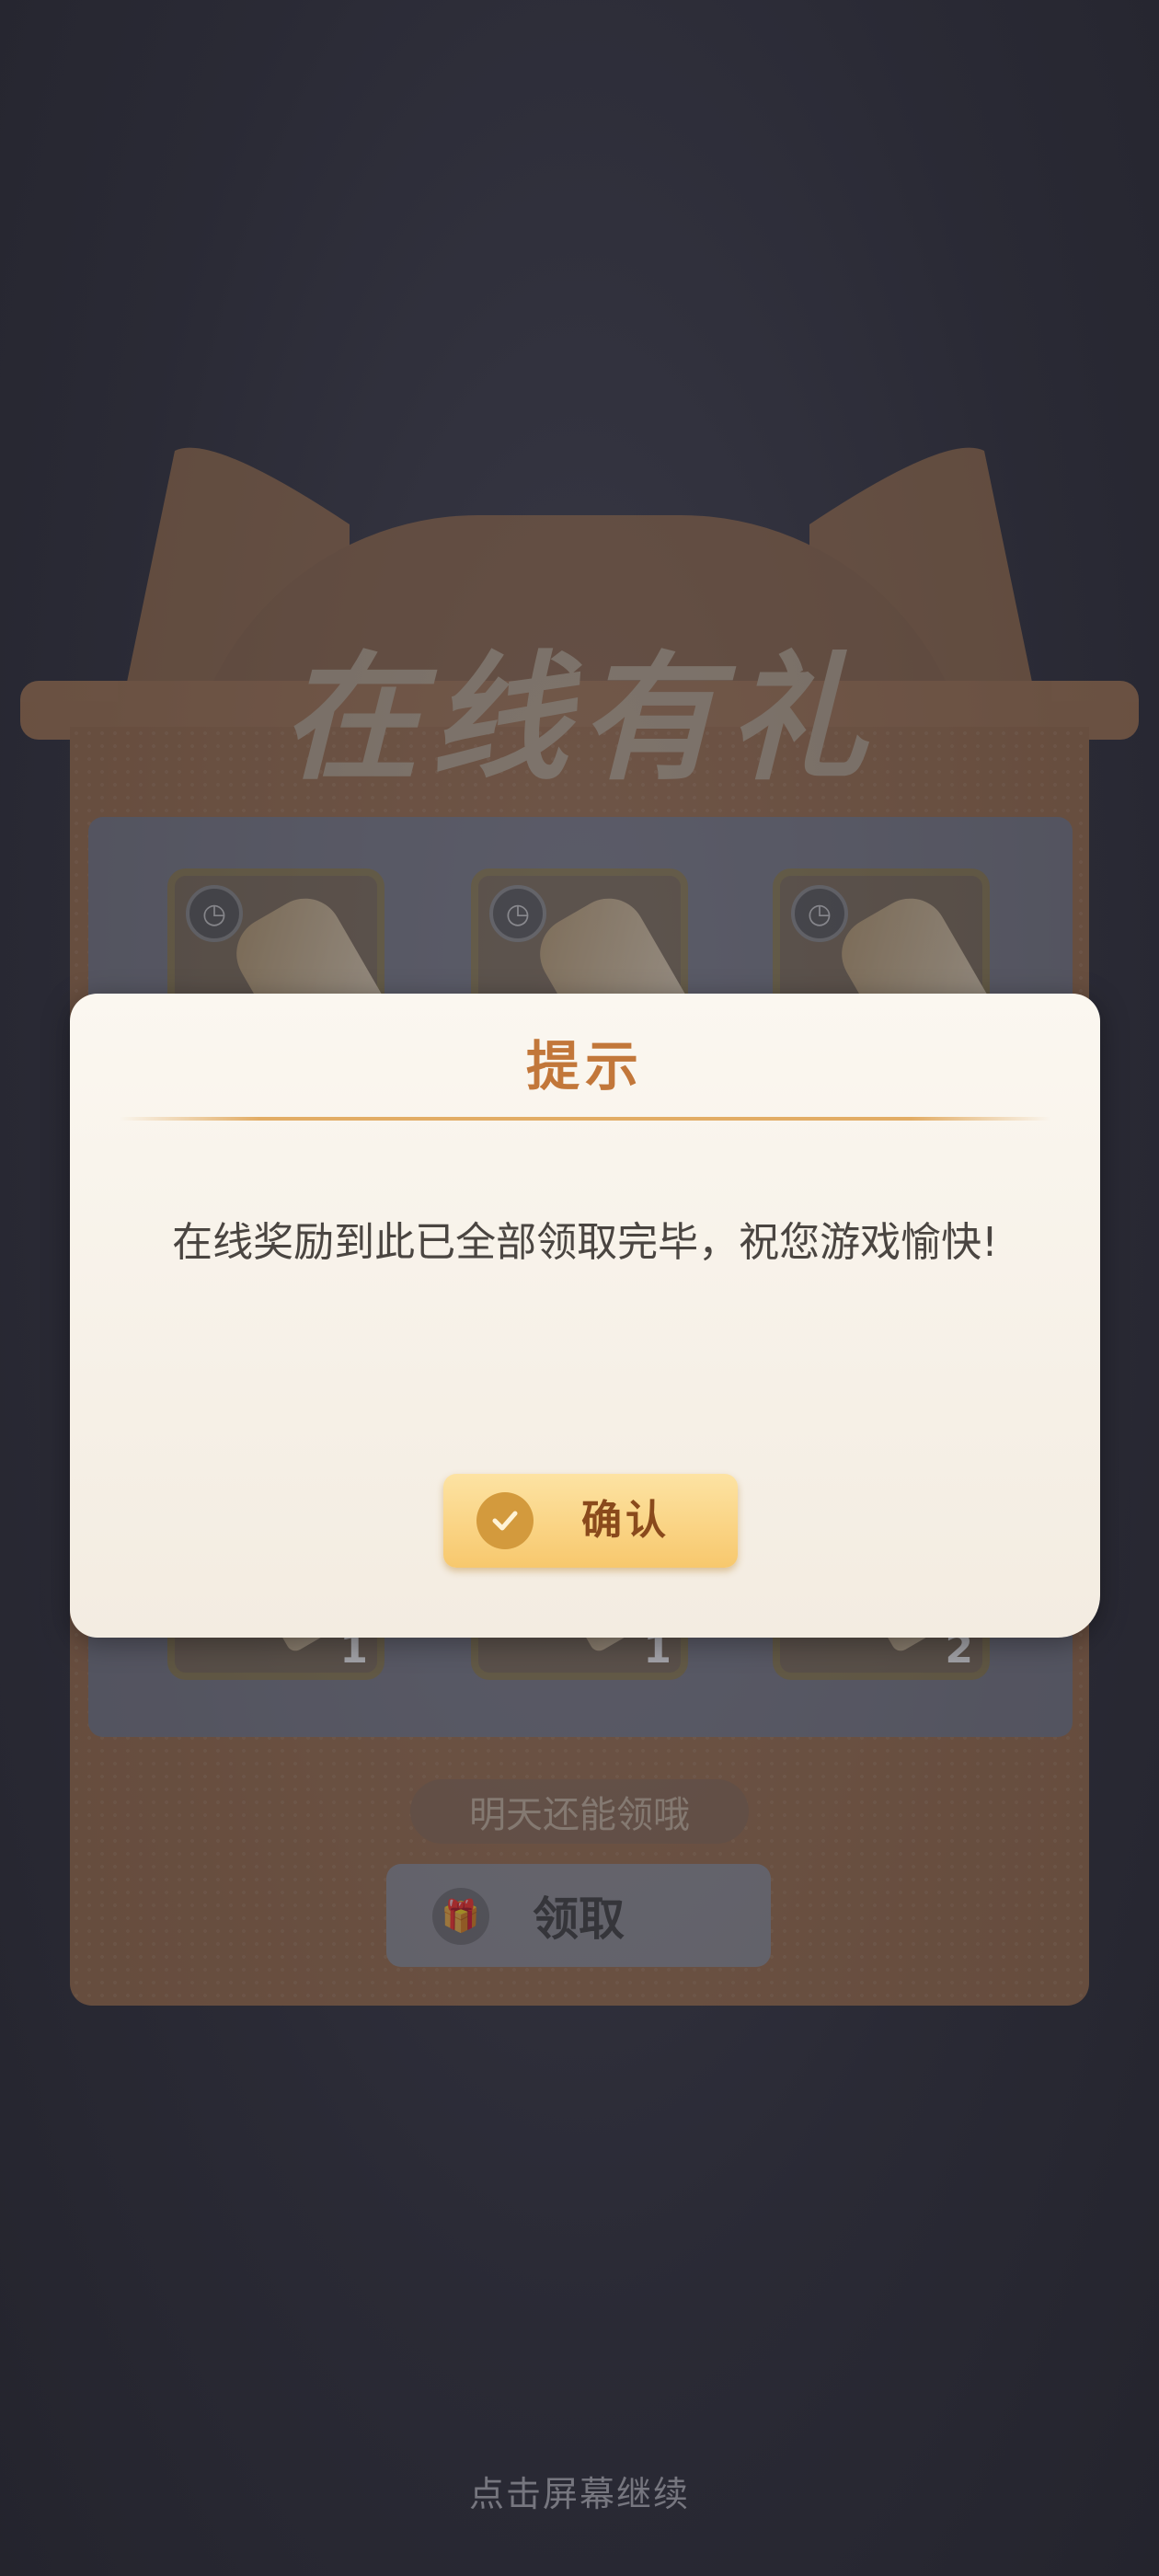 Image resolution: width=1159 pixels, height=2576 pixels. Describe the element at coordinates (505, 1520) in the screenshot. I see `check-icon` at that location.